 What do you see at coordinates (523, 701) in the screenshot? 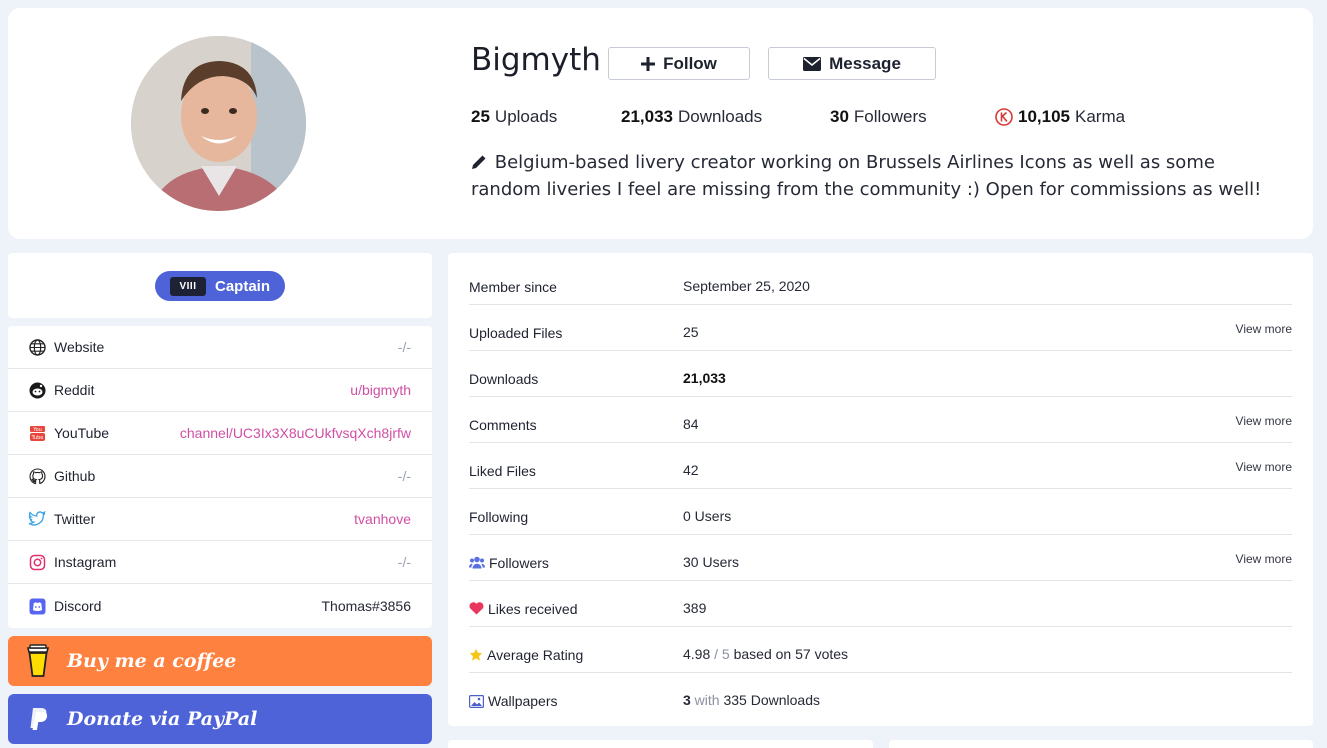
I see `wallpapers-label: Wallpapers` at bounding box center [523, 701].